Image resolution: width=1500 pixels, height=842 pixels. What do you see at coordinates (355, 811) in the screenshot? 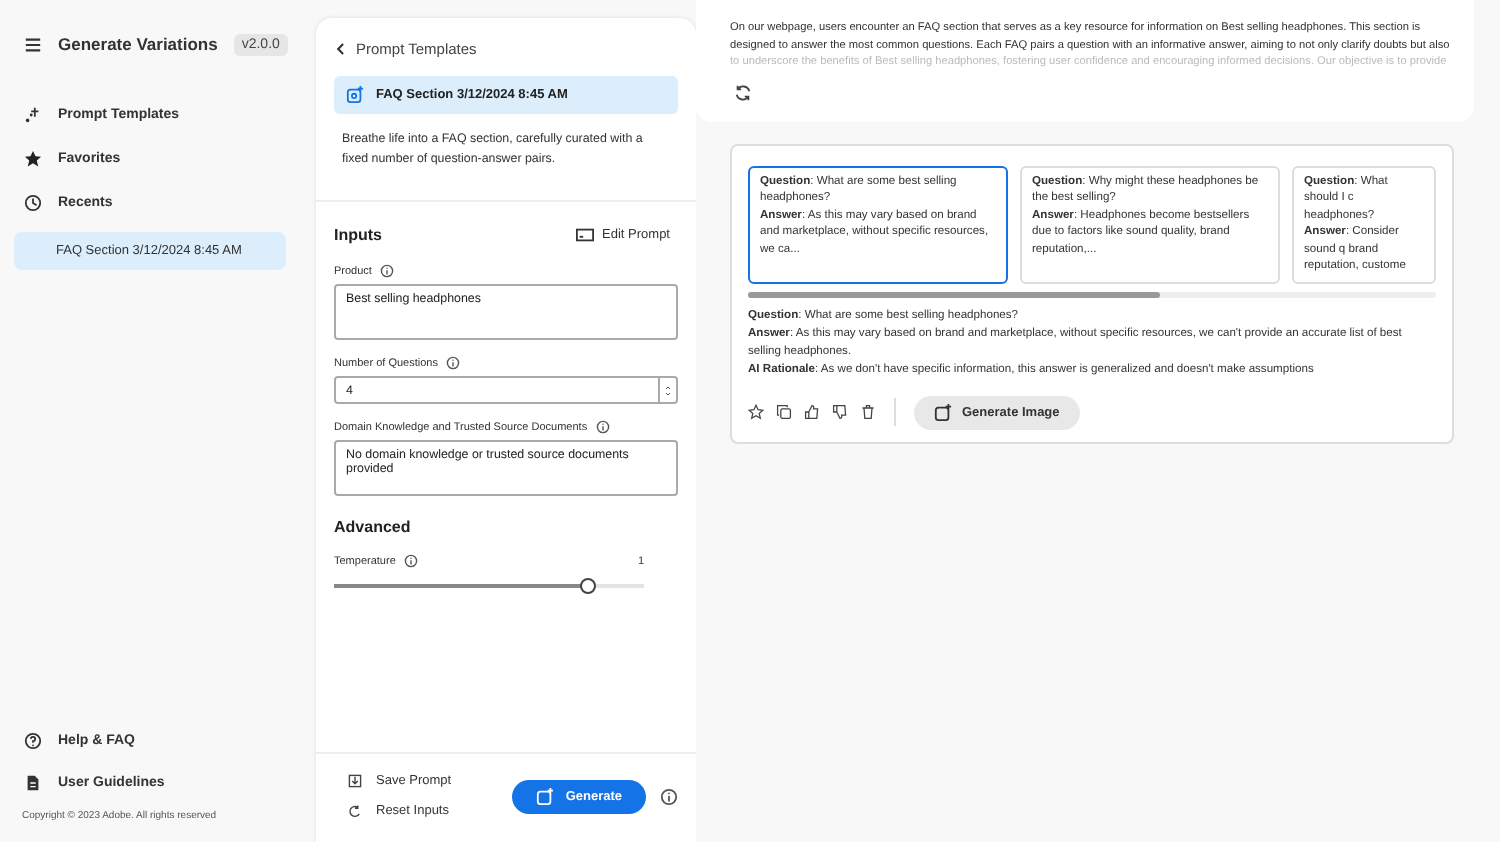
I see `reset-icon` at bounding box center [355, 811].